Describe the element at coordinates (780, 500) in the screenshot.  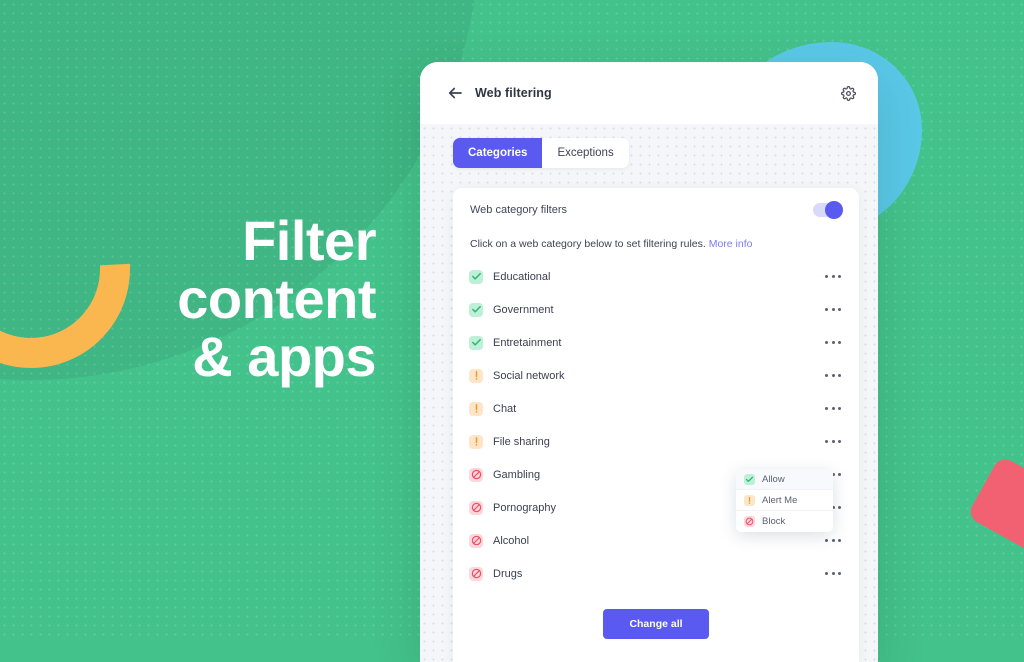
I see `menu-item-label: Alert Me` at that location.